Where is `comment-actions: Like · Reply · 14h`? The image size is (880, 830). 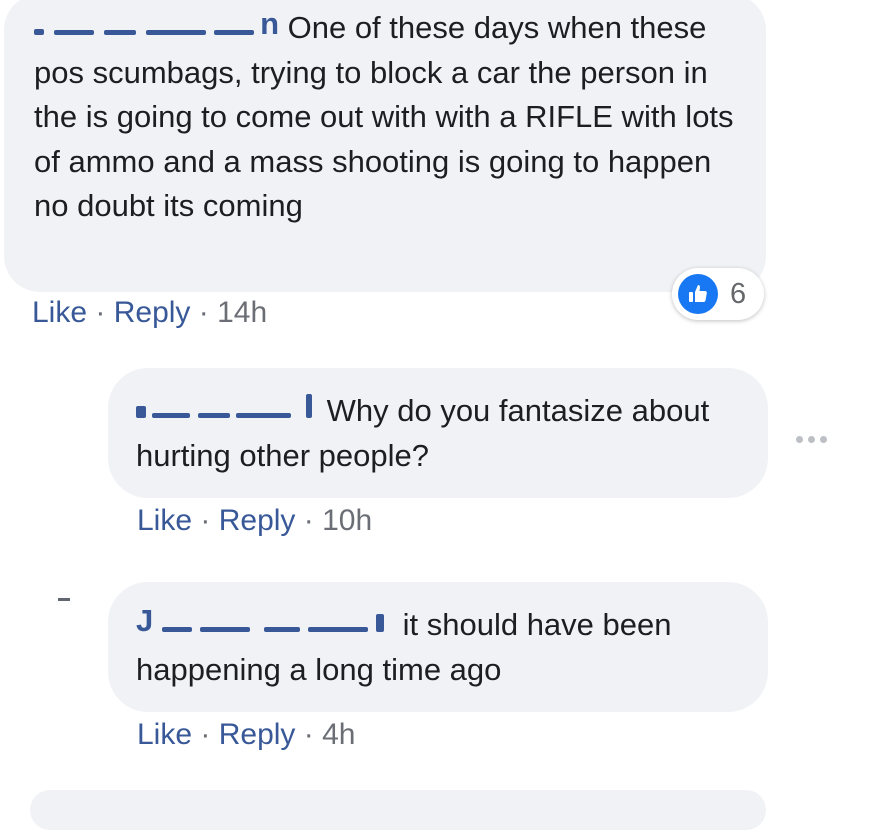
comment-actions: Like · Reply · 14h is located at coordinates (149, 313).